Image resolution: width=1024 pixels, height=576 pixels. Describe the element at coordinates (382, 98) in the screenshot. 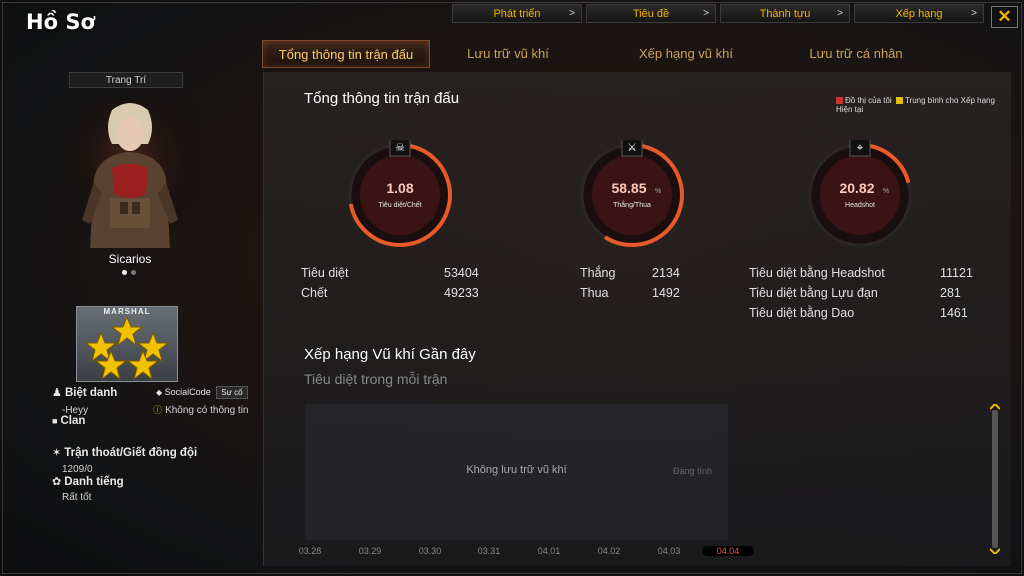

I see `summary-title: Tổng thông tin trận đấu` at that location.